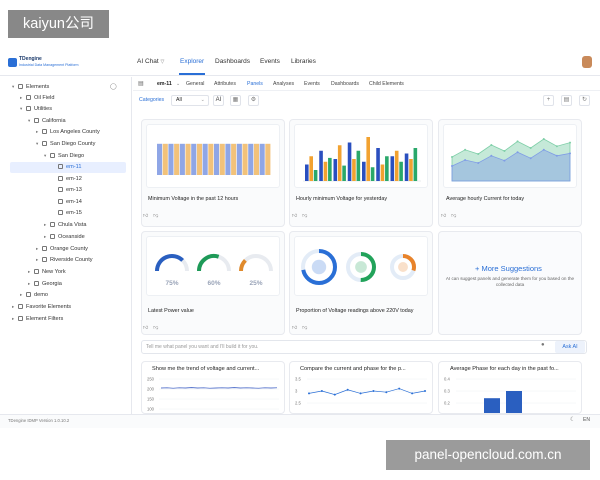 Image resolution: width=600 pixels, height=480 pixels. I want to click on nav-explorer: Explorer, so click(192, 61).